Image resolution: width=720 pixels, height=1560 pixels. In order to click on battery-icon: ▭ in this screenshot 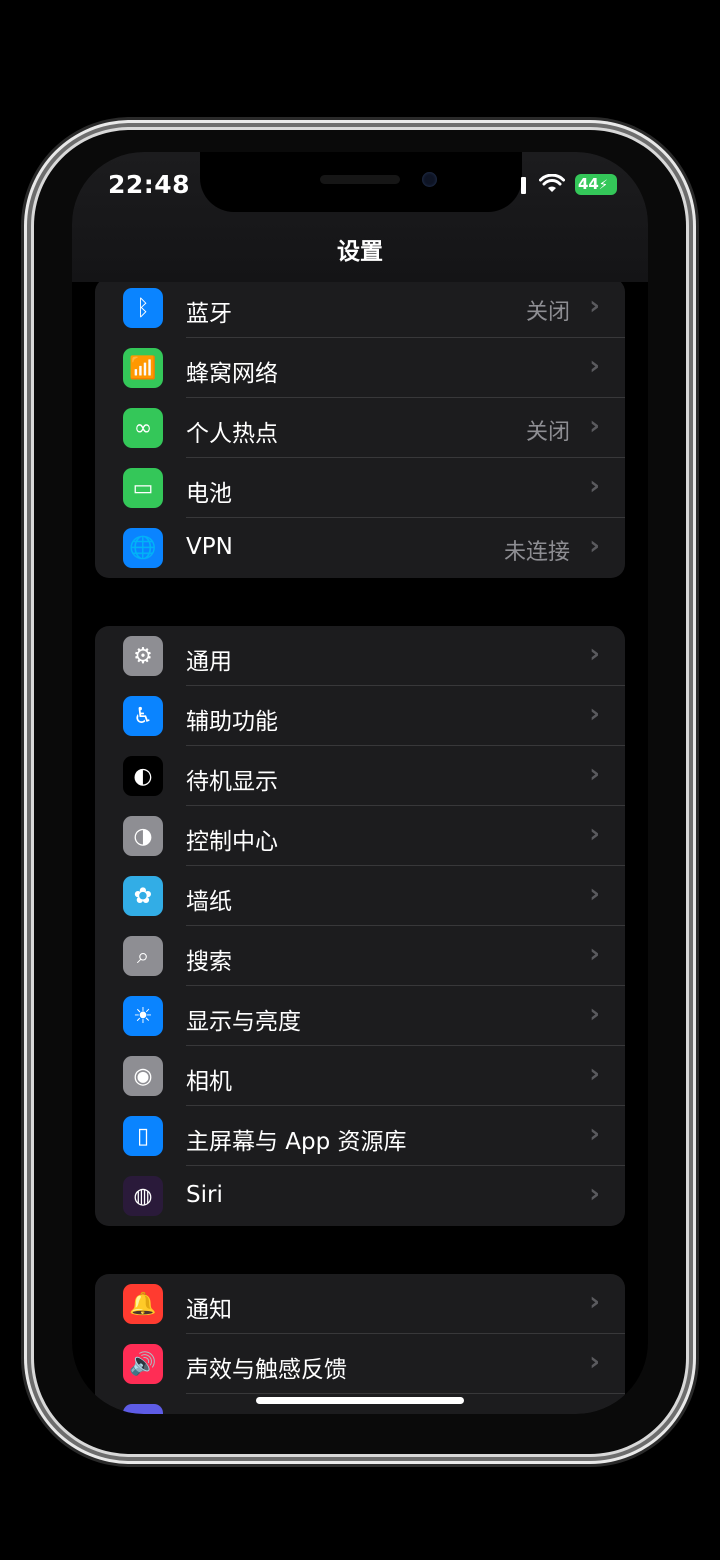, I will do `click(143, 488)`.